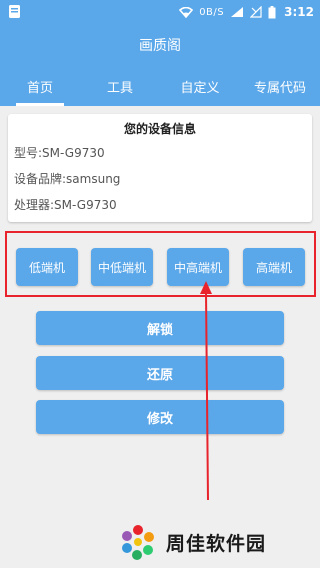 The image size is (320, 568). Describe the element at coordinates (186, 12) in the screenshot. I see `wifi-icon` at that location.